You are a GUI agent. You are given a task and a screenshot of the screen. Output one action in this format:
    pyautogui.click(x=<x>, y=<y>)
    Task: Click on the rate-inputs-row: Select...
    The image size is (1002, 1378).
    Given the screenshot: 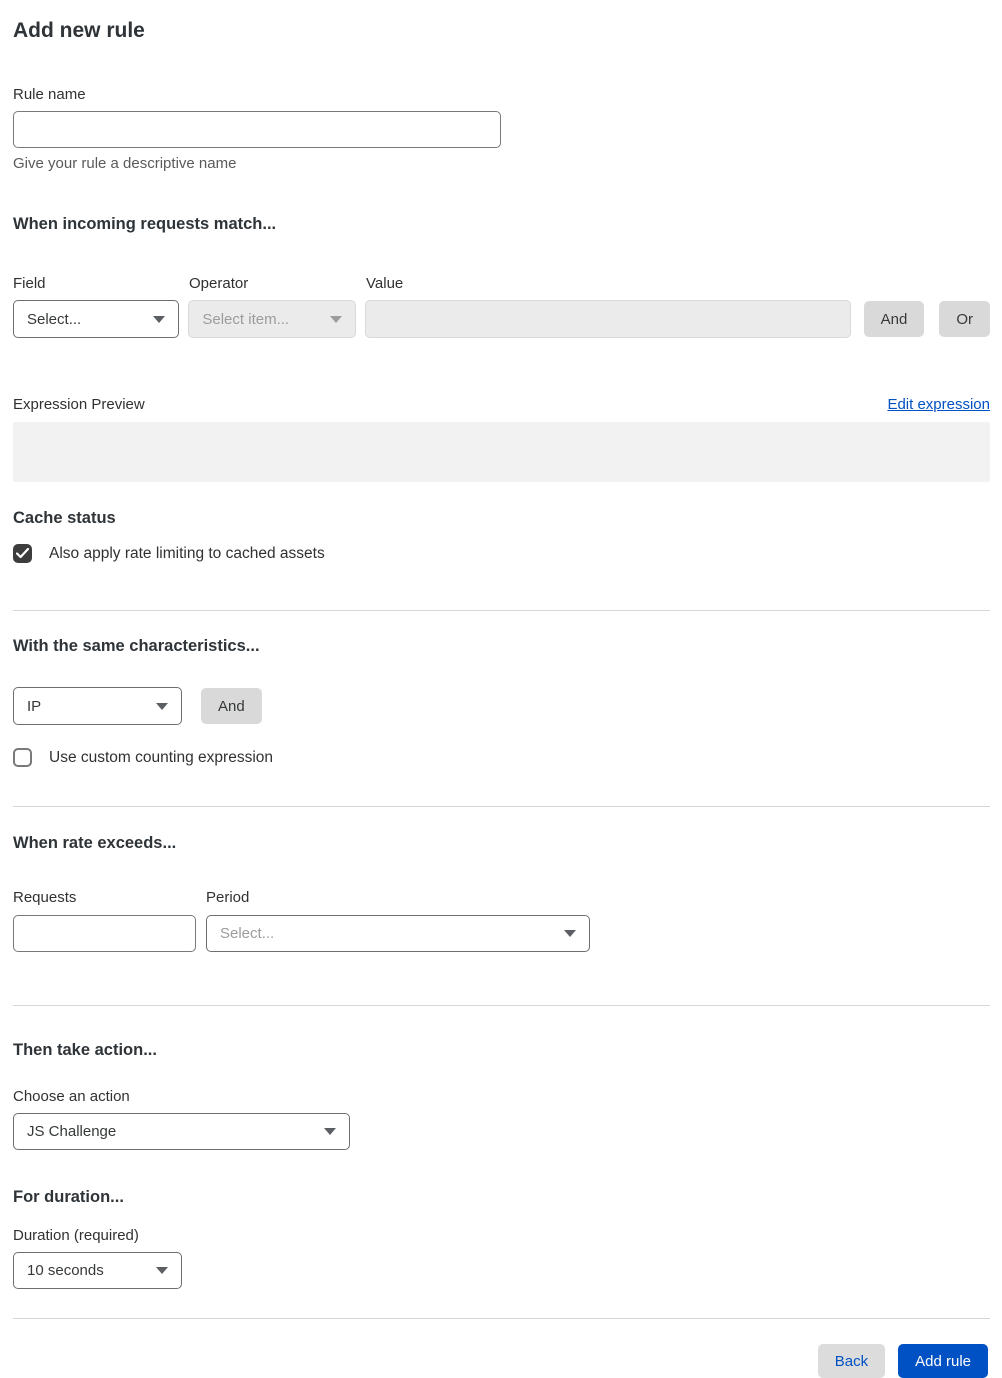 What is the action you would take?
    pyautogui.click(x=501, y=933)
    